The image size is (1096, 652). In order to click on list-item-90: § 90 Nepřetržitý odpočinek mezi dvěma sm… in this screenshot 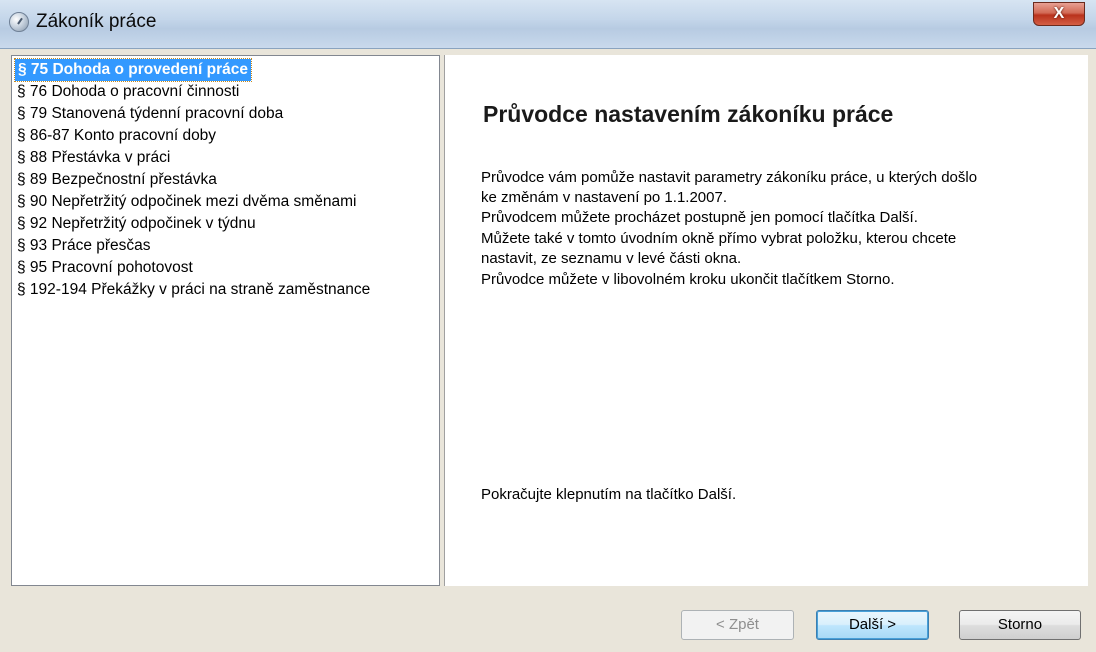, I will do `click(186, 202)`.